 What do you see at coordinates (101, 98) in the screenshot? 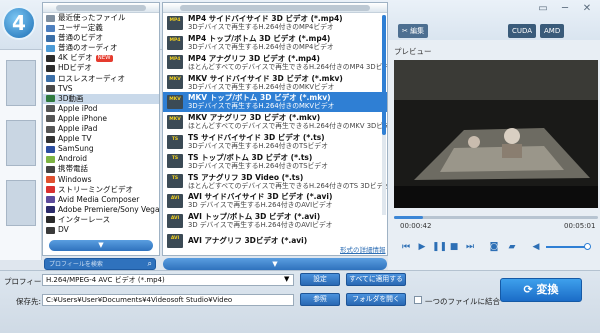
I see `category-item: 3D動画` at bounding box center [101, 98].